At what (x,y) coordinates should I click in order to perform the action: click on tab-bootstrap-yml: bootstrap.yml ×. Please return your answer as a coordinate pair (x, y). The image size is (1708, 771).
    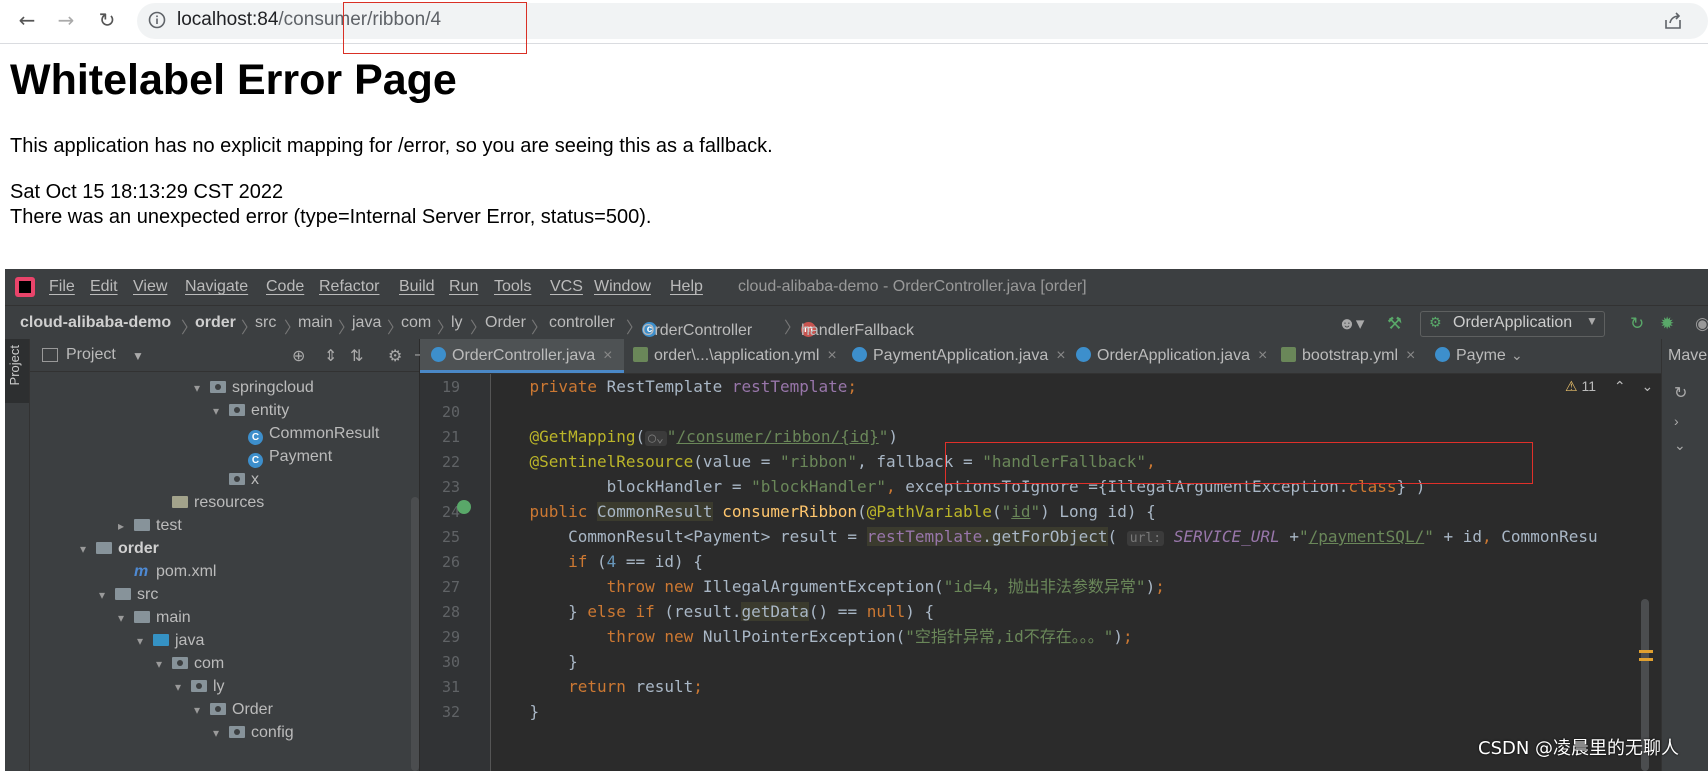
    Looking at the image, I should click on (1348, 356).